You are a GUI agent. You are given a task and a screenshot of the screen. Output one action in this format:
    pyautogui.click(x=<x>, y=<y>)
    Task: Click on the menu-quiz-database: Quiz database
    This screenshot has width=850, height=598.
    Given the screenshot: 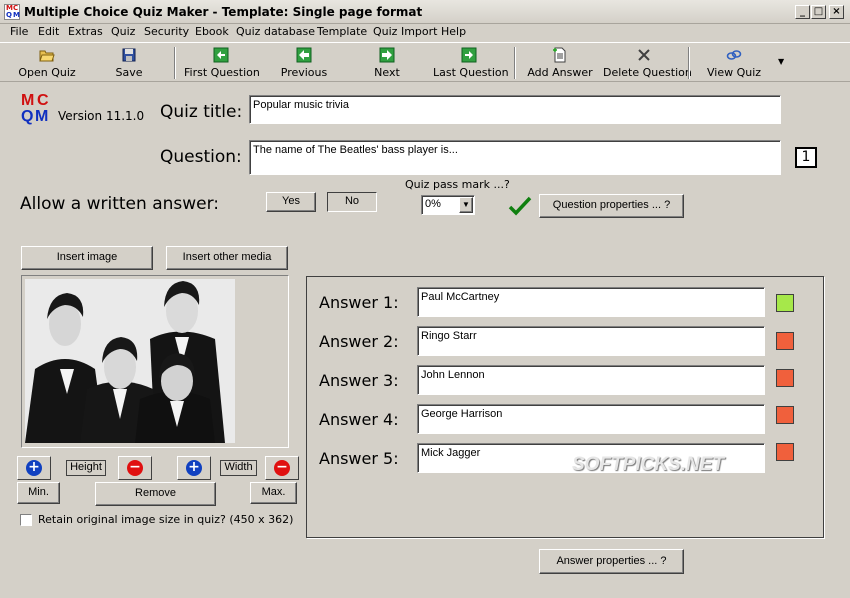 What is the action you would take?
    pyautogui.click(x=275, y=31)
    